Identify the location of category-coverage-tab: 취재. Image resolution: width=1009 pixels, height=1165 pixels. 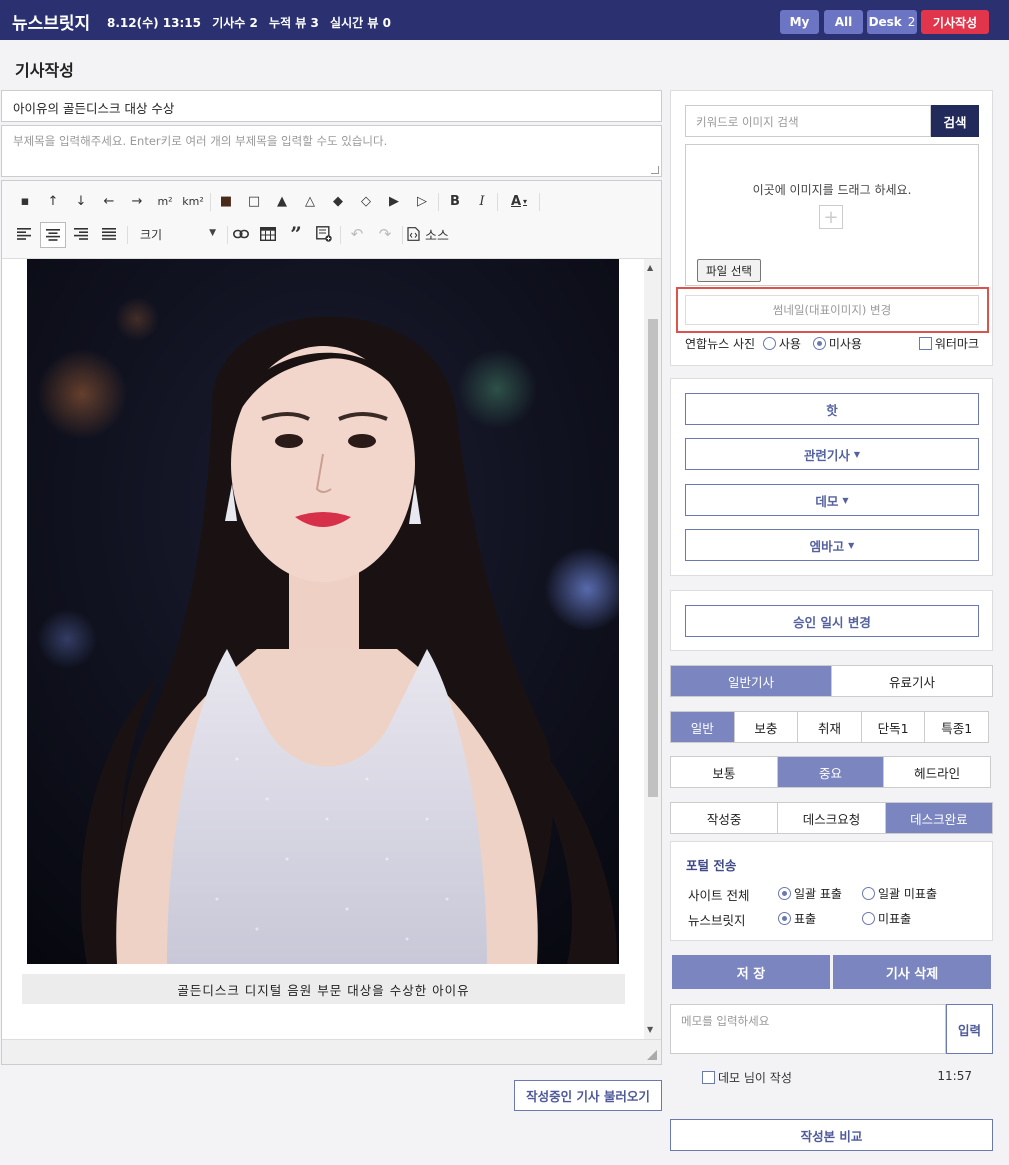
(830, 727).